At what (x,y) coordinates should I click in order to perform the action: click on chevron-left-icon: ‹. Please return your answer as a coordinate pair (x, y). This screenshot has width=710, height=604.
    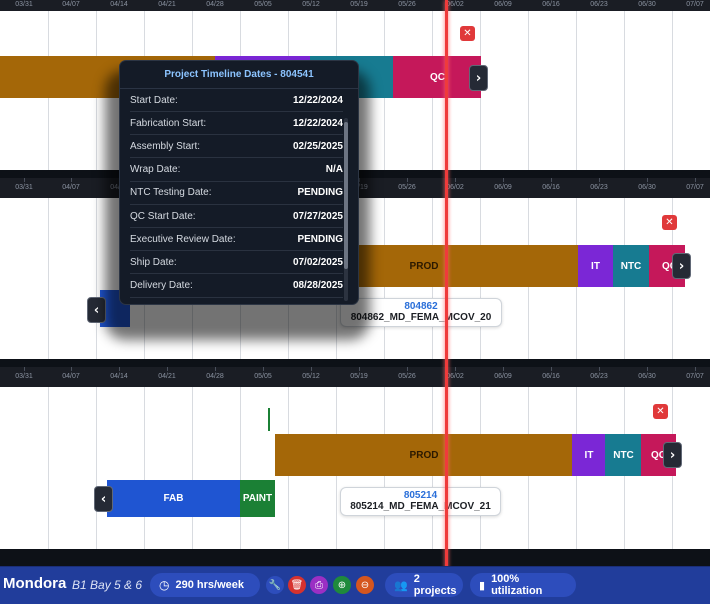
    Looking at the image, I should click on (96, 310).